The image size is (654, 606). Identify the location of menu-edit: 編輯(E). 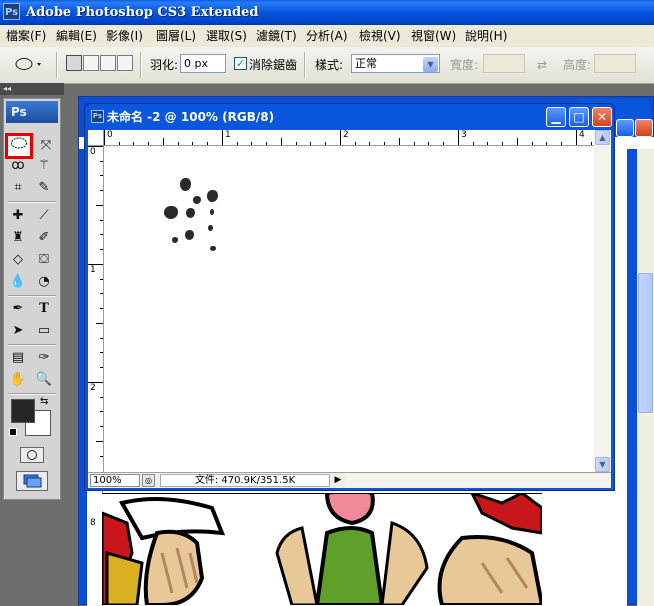
(76, 36).